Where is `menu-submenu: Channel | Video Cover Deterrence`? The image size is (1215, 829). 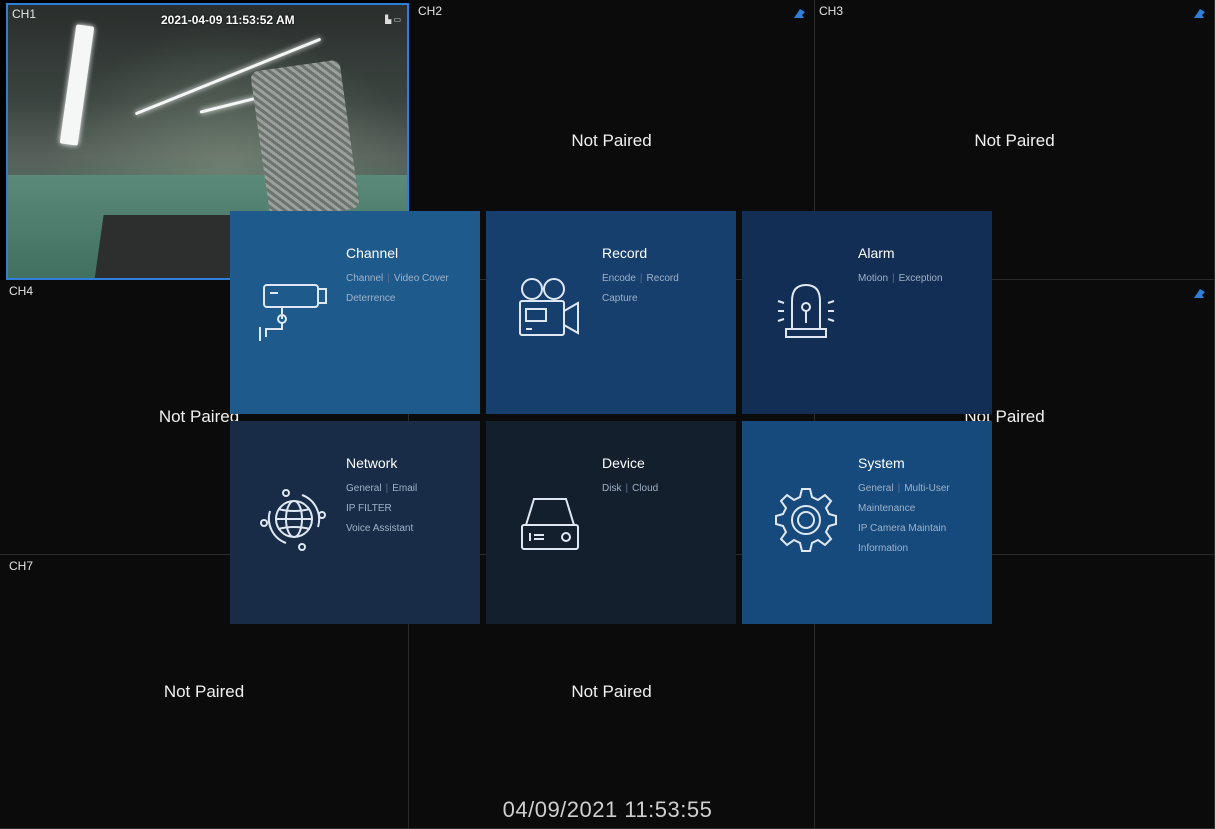
menu-submenu: Channel | Video Cover Deterrence is located at coordinates (397, 288).